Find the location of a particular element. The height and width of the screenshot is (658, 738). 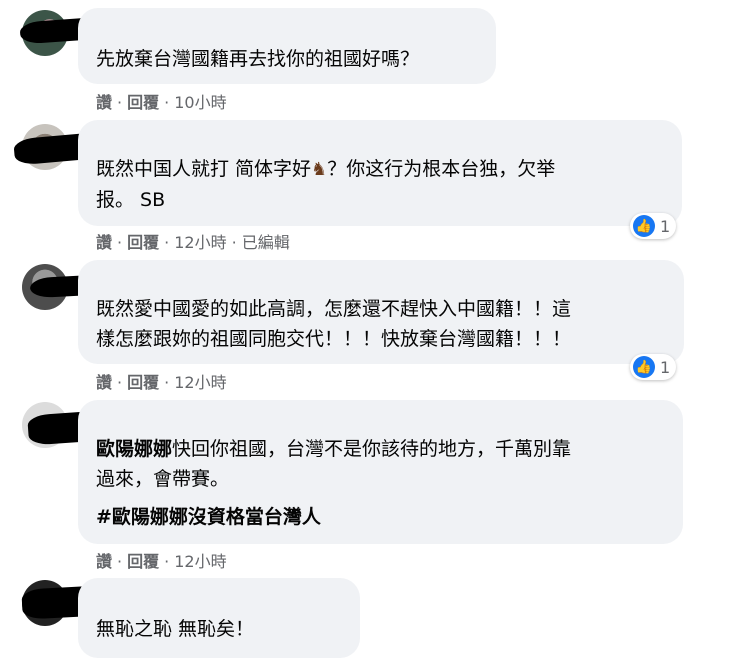

comment-bubble: 既然中国人就打 简体字好♞？你这行为根本台独，欠举 报。 SB is located at coordinates (380, 173).